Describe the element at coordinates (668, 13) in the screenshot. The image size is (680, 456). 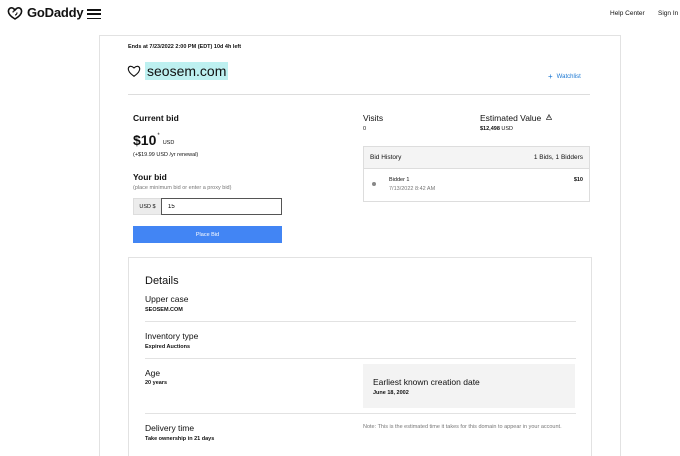
I see `sign-in-link: Sign In` at that location.